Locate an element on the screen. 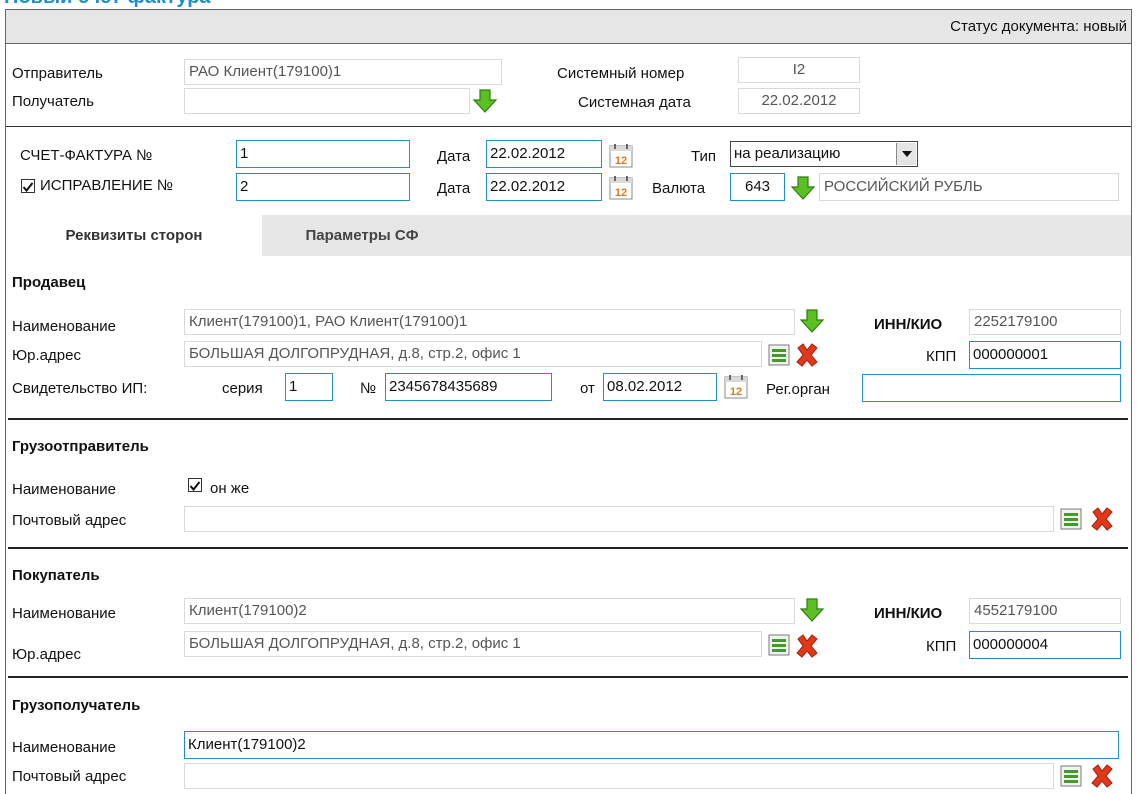  tab-party-details: Реквизиты сторон is located at coordinates (134, 235).